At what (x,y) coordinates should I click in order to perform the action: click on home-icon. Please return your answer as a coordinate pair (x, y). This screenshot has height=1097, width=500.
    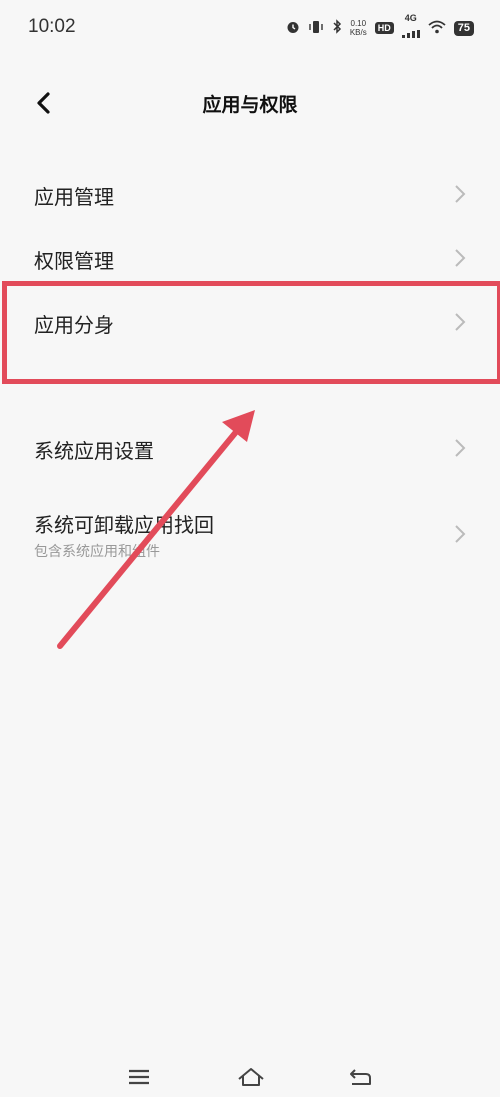
    Looking at the image, I should click on (251, 1077).